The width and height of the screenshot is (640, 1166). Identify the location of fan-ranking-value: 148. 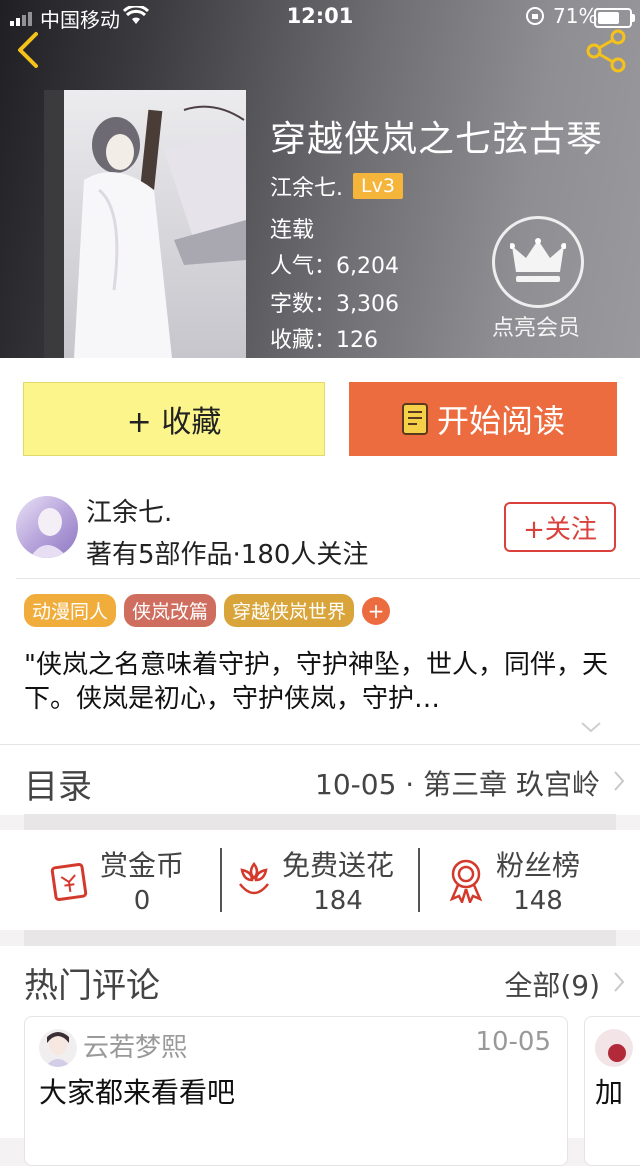
(538, 901).